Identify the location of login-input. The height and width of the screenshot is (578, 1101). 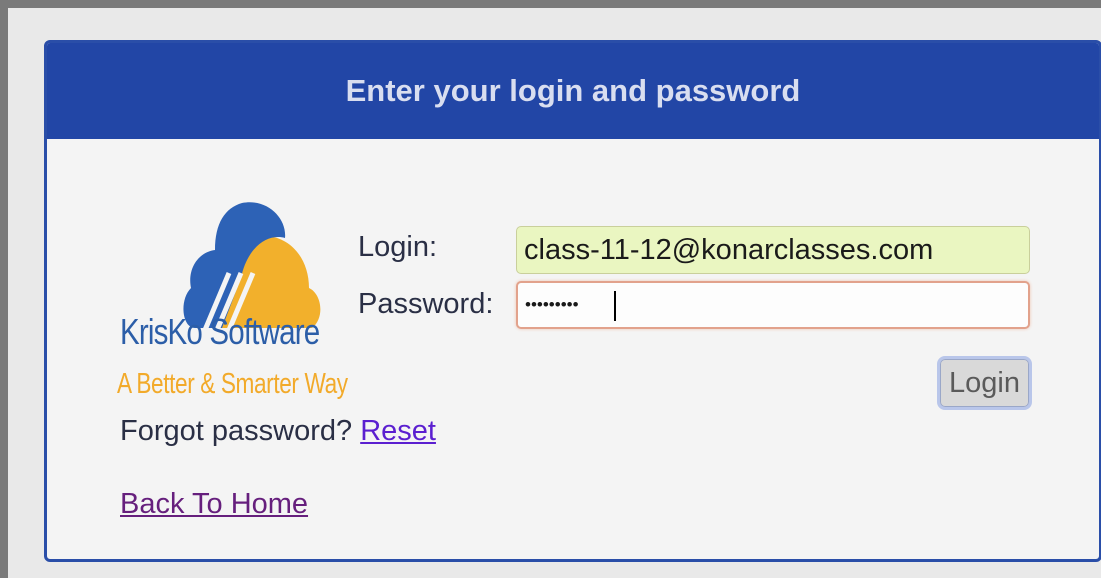
(773, 250).